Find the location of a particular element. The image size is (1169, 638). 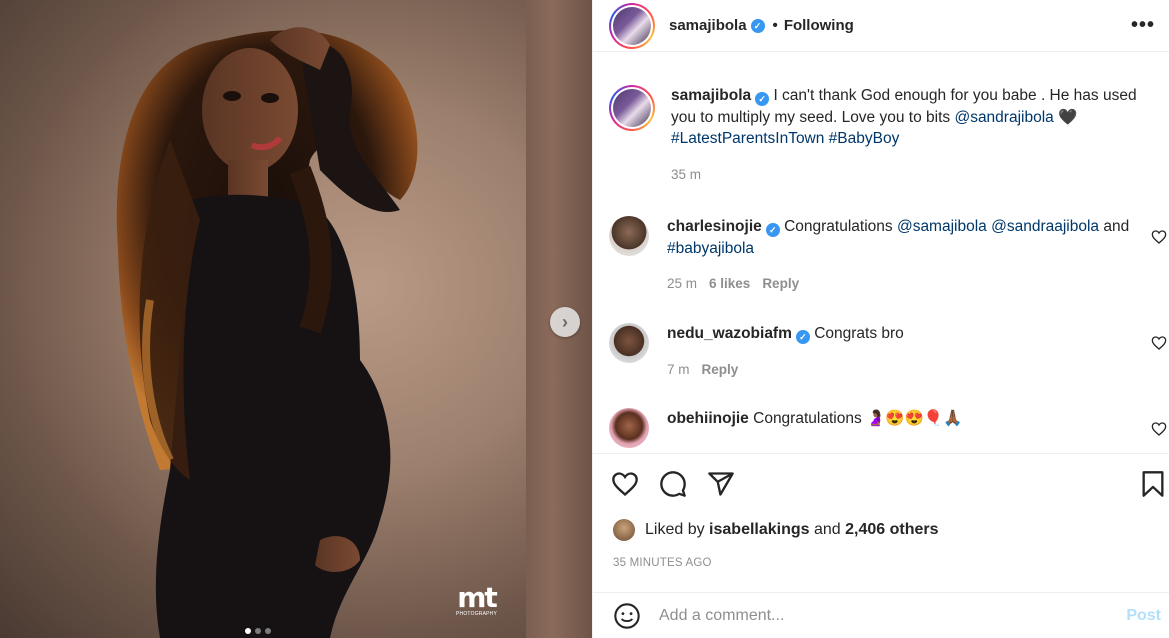

bookmark-icon is located at coordinates (1153, 484).